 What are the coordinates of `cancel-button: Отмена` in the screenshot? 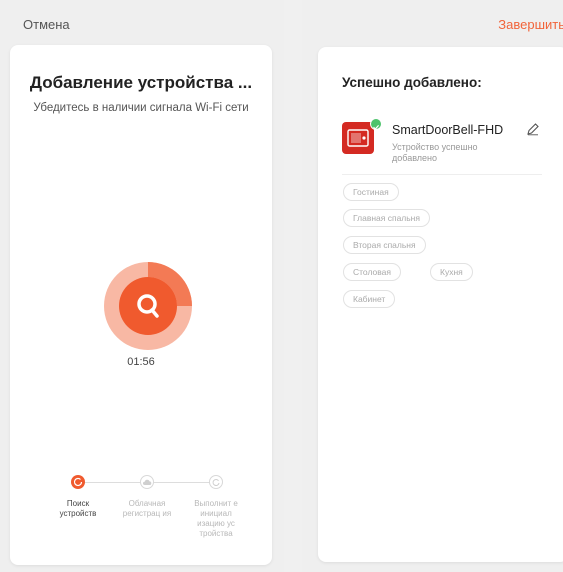 It's located at (46, 24).